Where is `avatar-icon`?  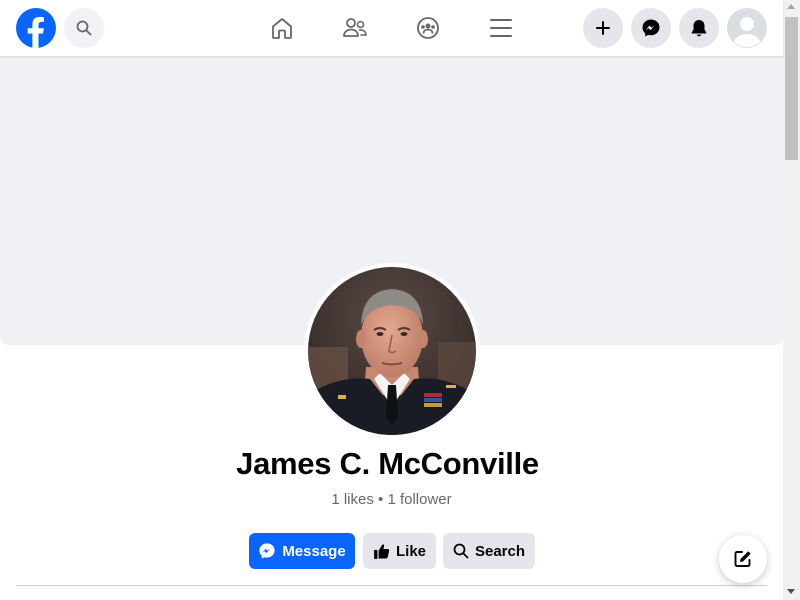 avatar-icon is located at coordinates (747, 28).